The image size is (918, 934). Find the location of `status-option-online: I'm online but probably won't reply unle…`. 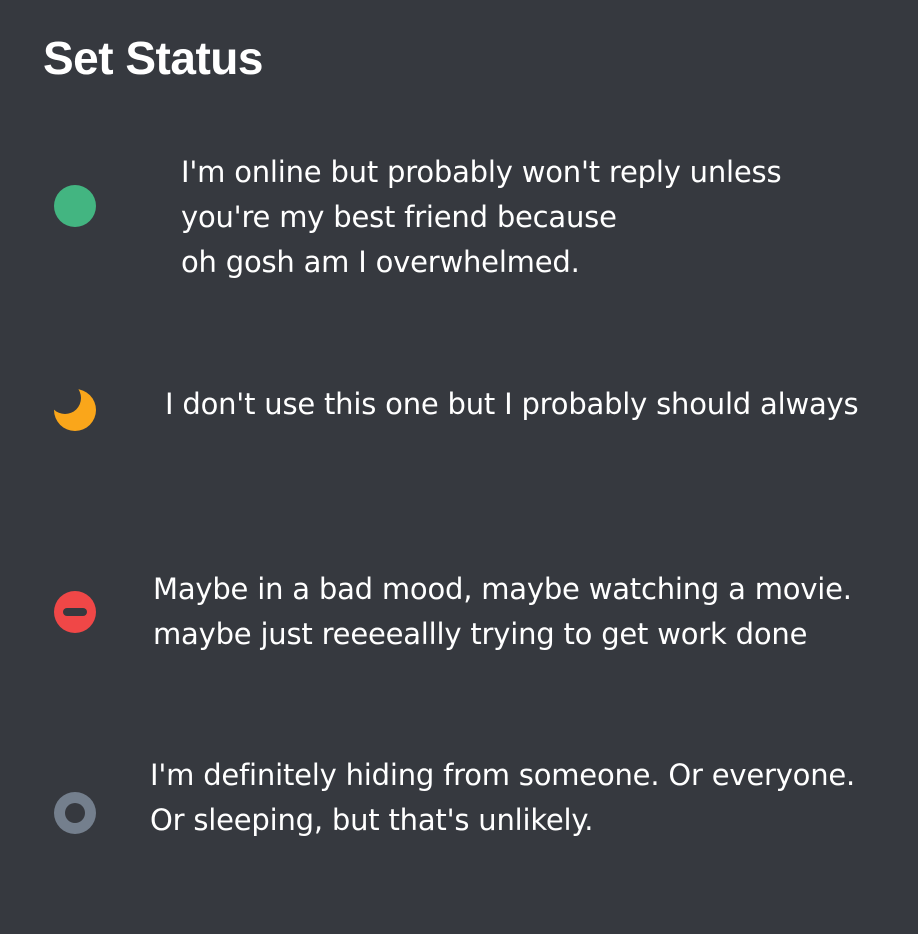

status-option-online: I'm online but probably won't reply unle… is located at coordinates (459, 220).